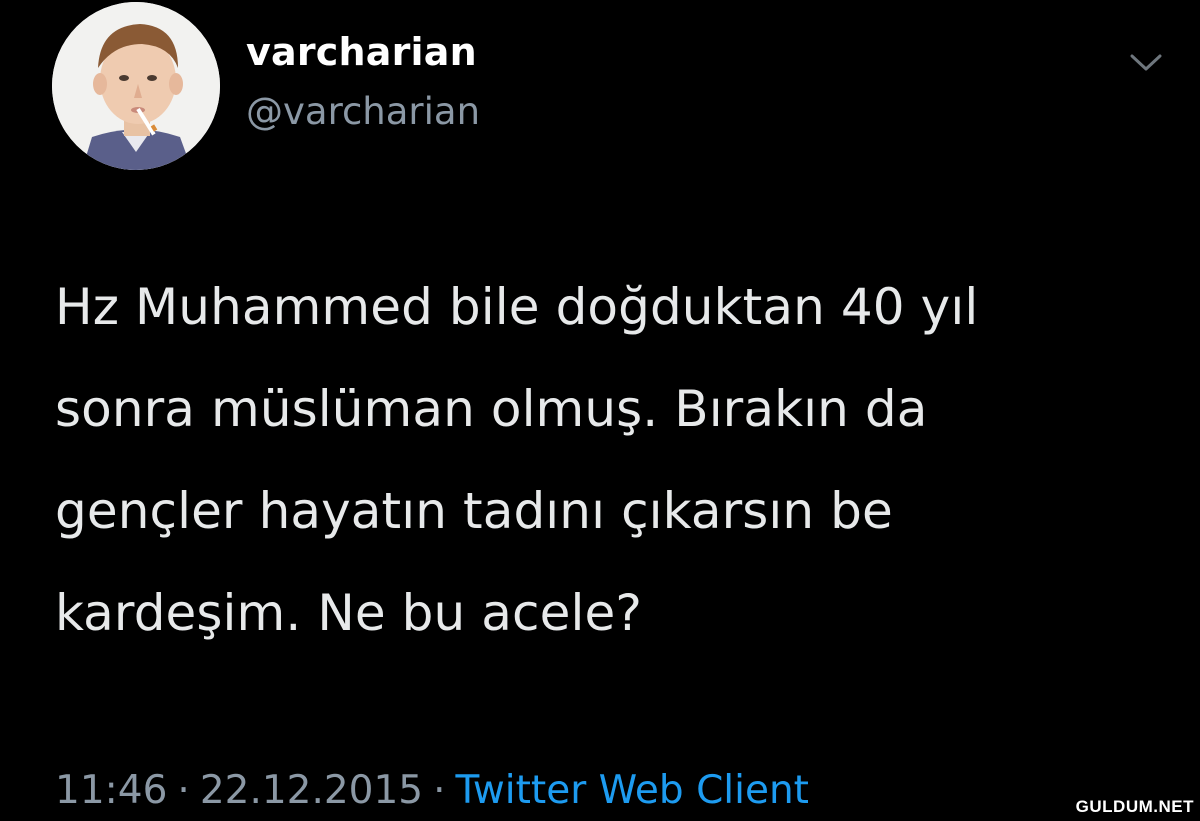  What do you see at coordinates (632, 790) in the screenshot?
I see `tweet-source-link: Twitter Web Client` at bounding box center [632, 790].